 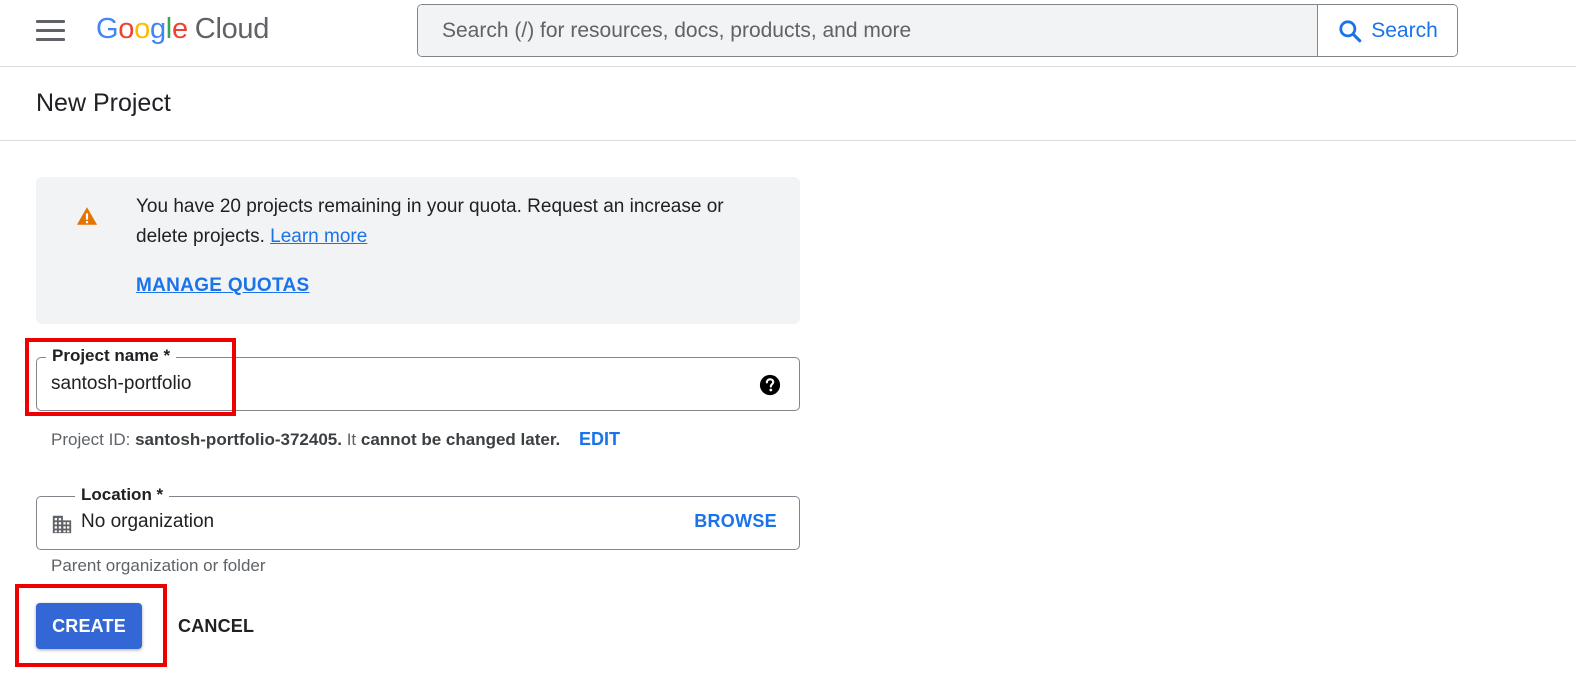 What do you see at coordinates (89, 626) in the screenshot?
I see `create-button: CREATE` at bounding box center [89, 626].